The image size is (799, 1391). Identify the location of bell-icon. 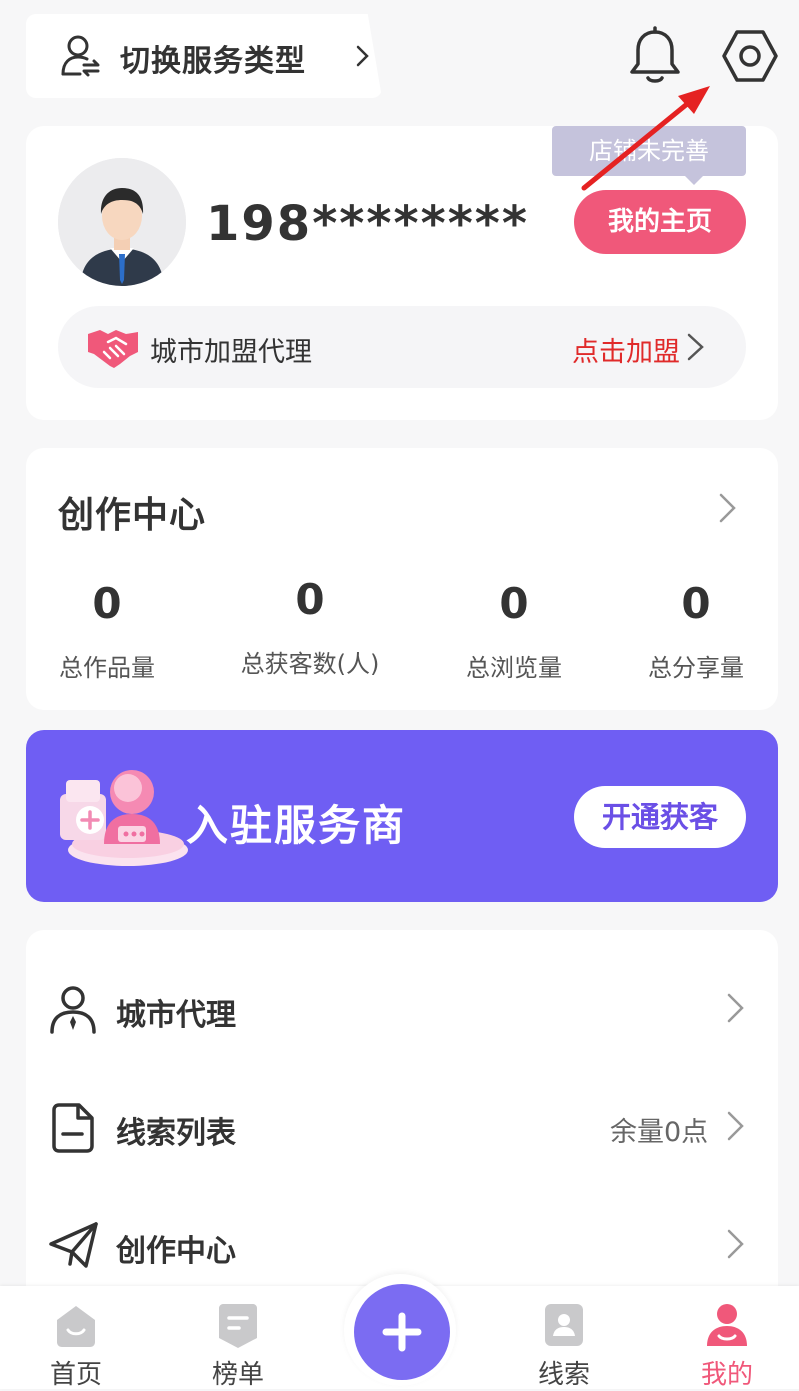
(655, 56).